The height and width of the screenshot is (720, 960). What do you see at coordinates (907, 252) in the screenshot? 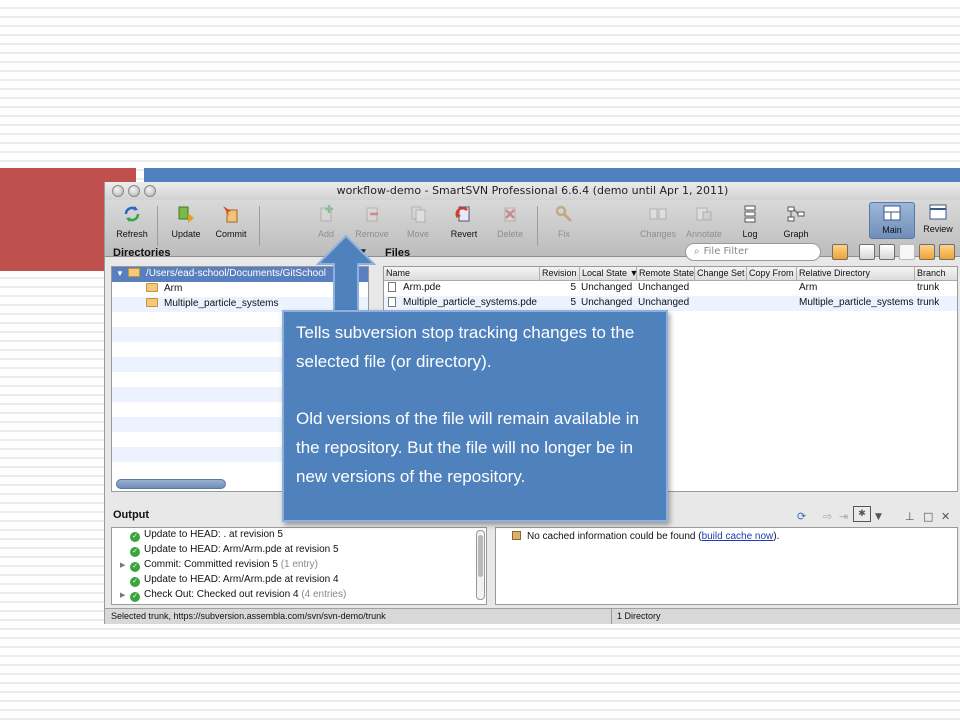
I see `show-unversioned-icon` at bounding box center [907, 252].